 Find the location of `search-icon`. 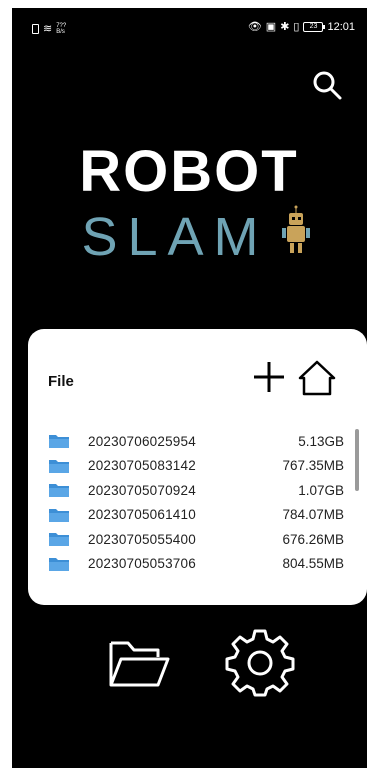

search-icon is located at coordinates (327, 85).